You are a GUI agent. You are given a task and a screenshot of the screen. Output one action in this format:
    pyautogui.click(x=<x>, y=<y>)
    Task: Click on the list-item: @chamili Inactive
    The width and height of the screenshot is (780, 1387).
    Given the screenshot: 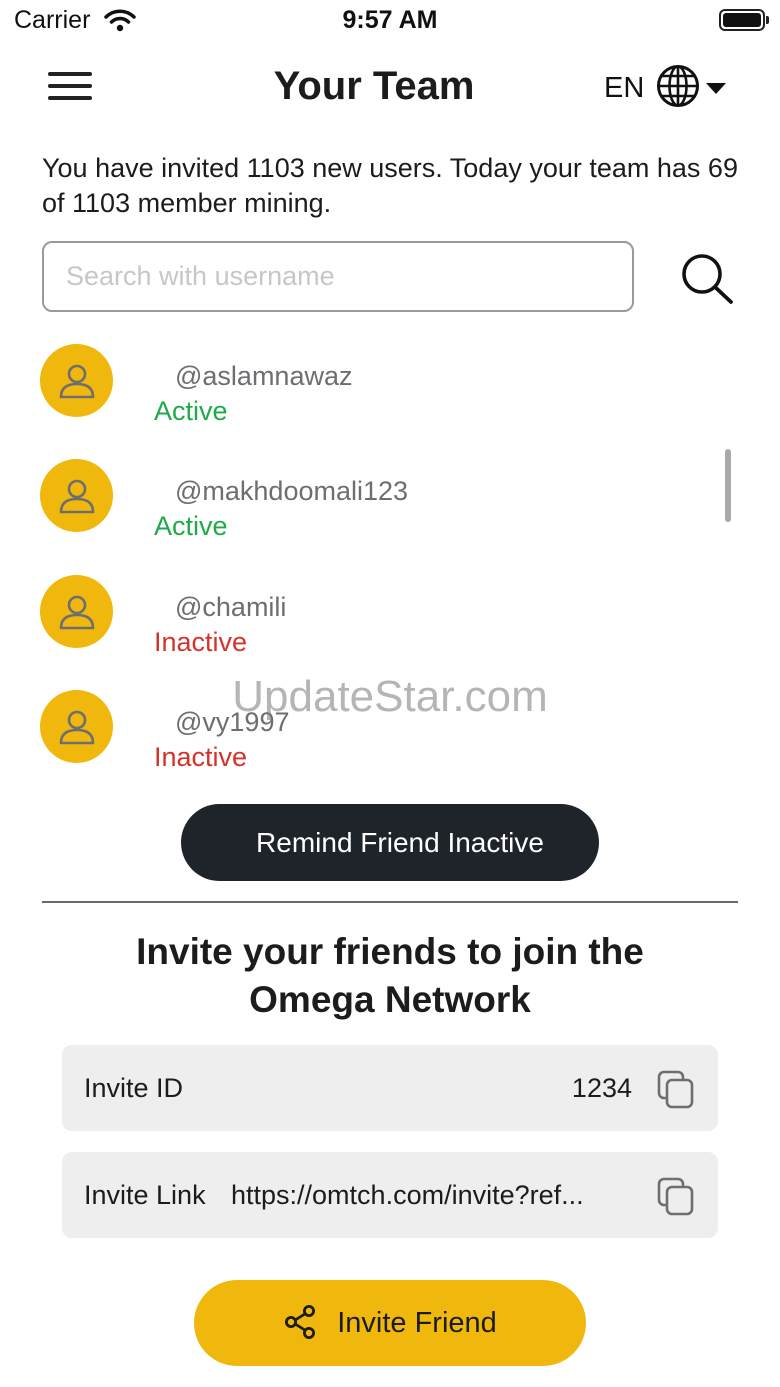 What is the action you would take?
    pyautogui.click(x=380, y=620)
    